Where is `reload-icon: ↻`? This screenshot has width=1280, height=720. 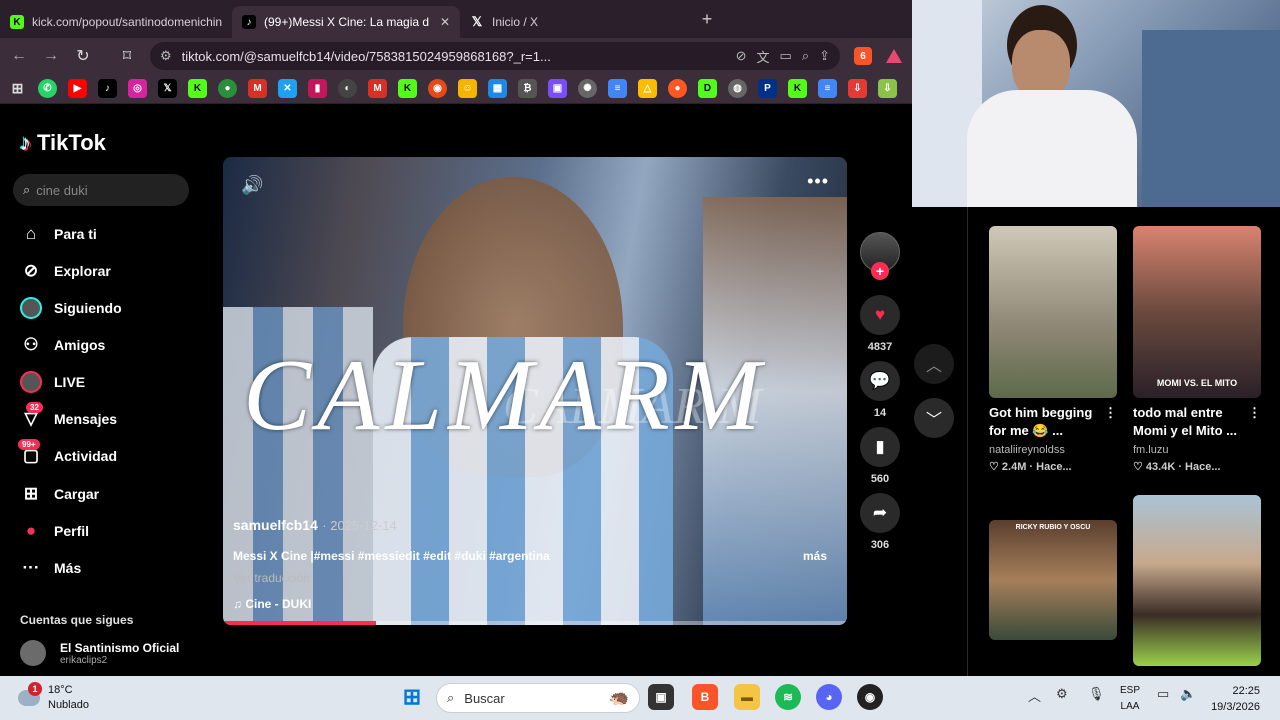 reload-icon: ↻ is located at coordinates (83, 56).